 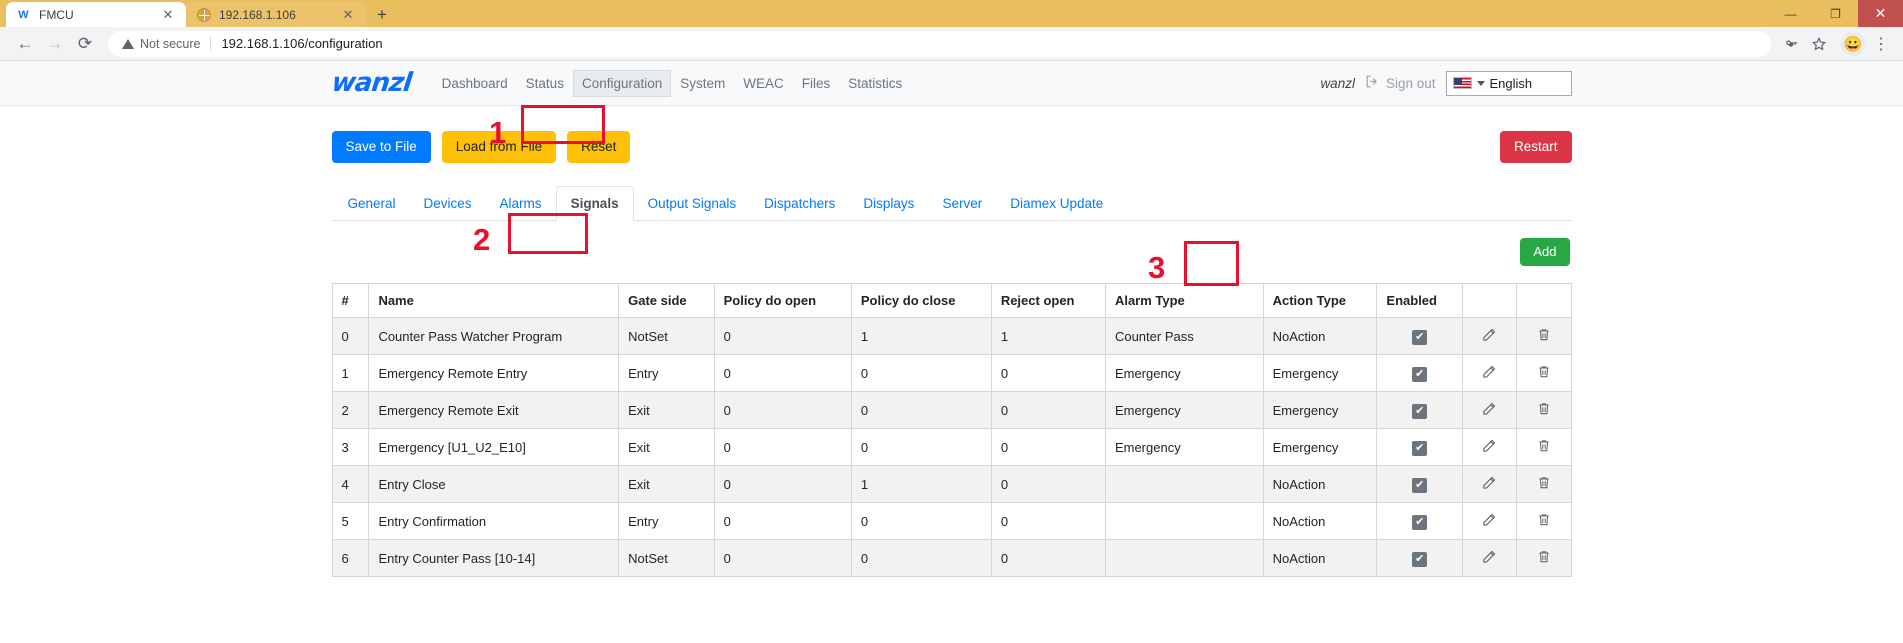 I want to click on restart-button: Restart, so click(x=1535, y=147).